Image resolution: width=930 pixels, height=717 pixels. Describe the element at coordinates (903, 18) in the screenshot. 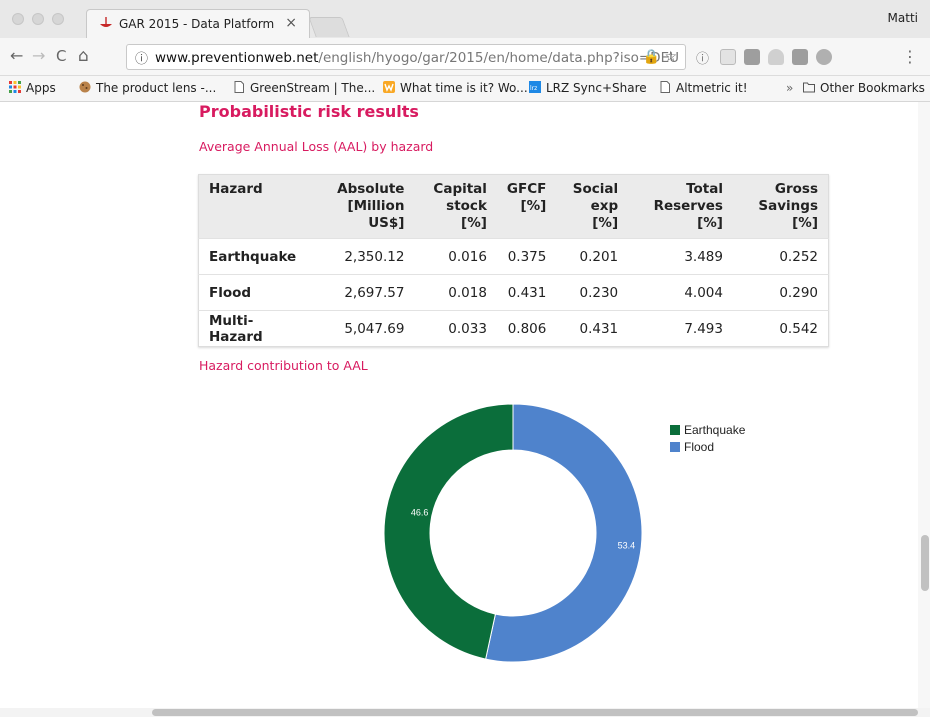

I see `profile-name: Matti` at that location.